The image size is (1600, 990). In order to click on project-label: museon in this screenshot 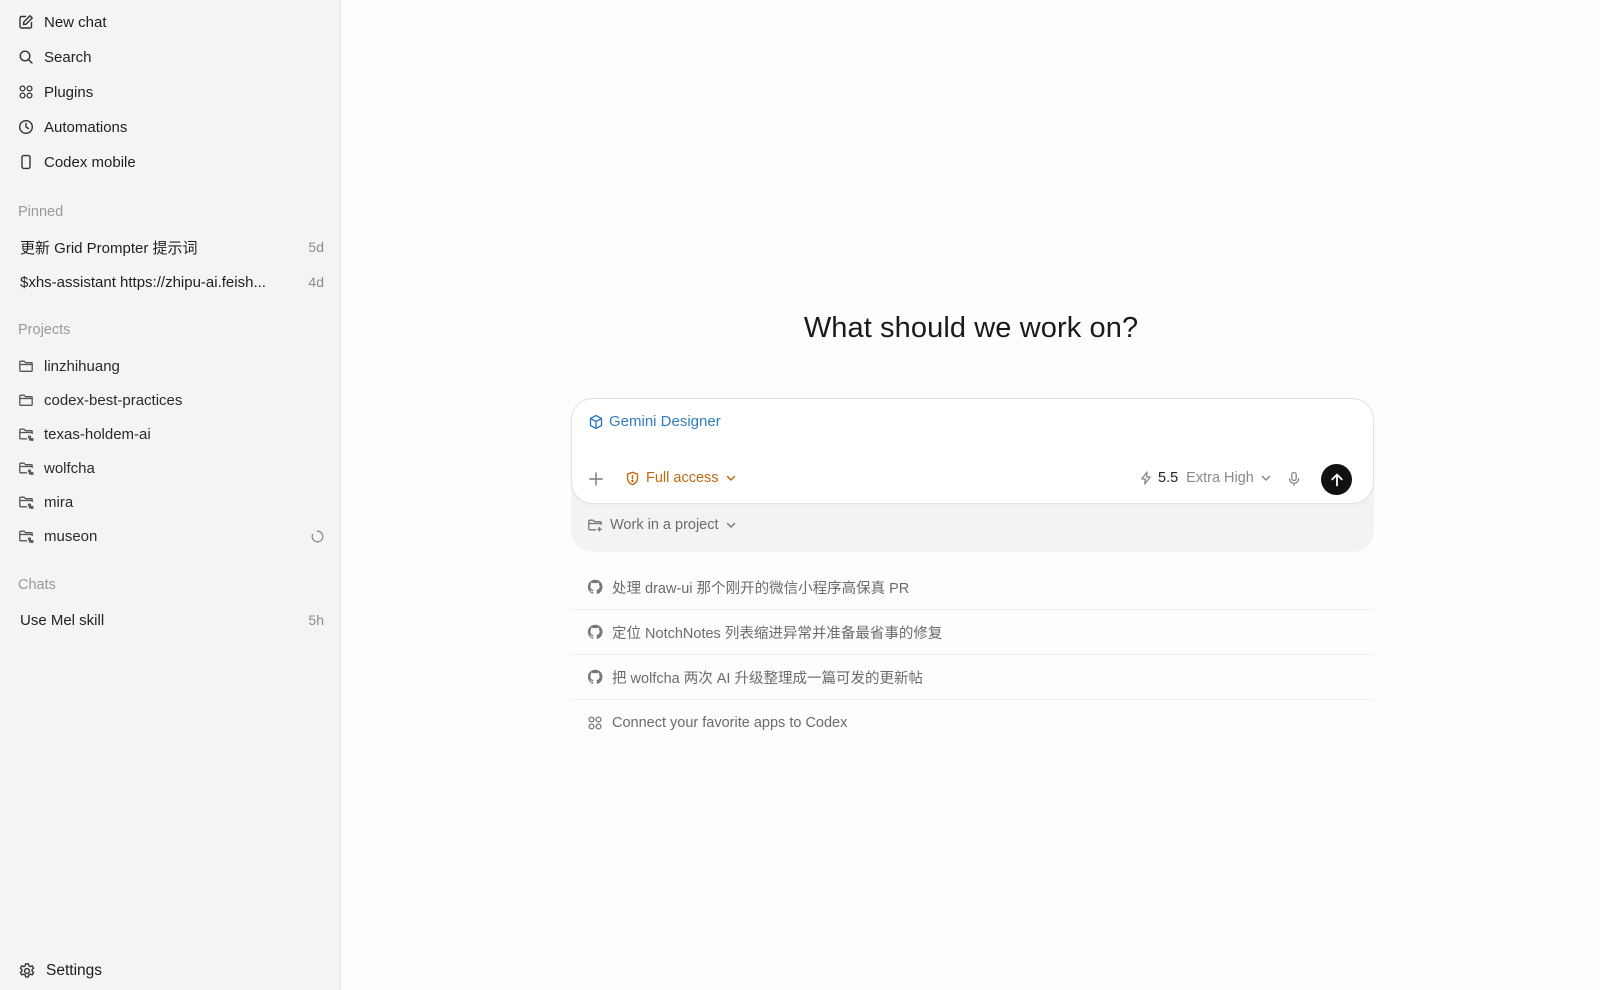, I will do `click(71, 536)`.